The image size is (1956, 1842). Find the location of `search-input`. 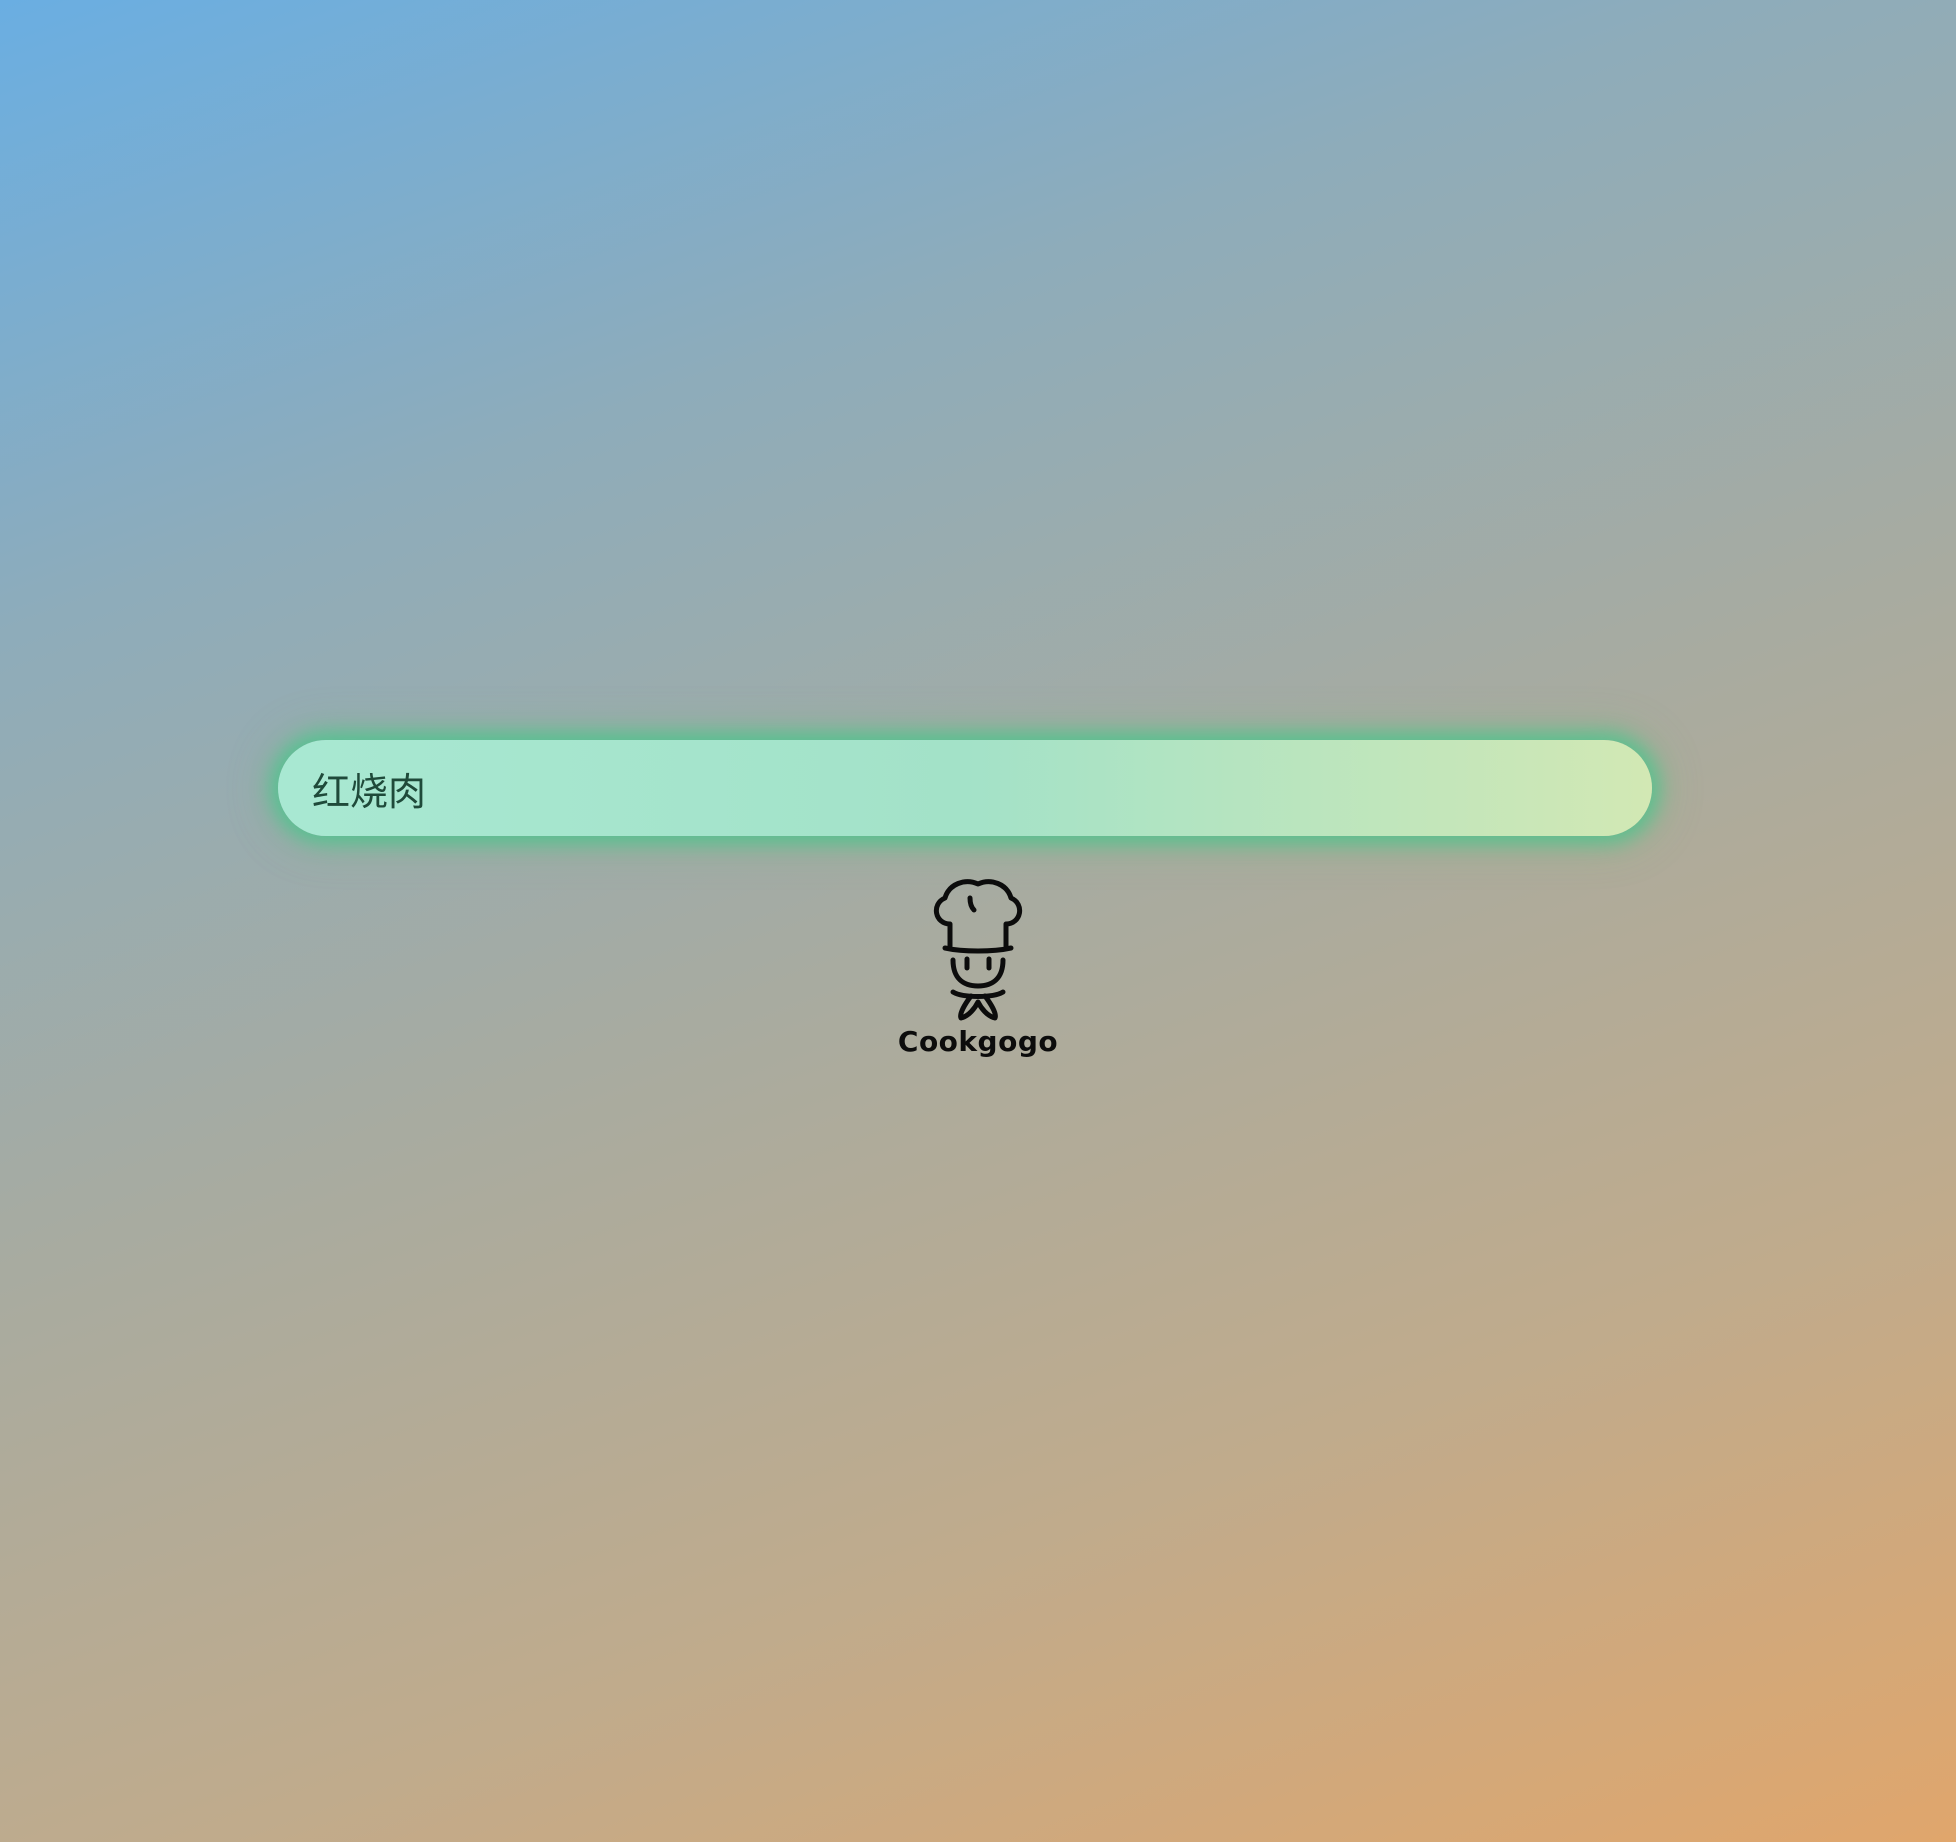

search-input is located at coordinates (965, 788).